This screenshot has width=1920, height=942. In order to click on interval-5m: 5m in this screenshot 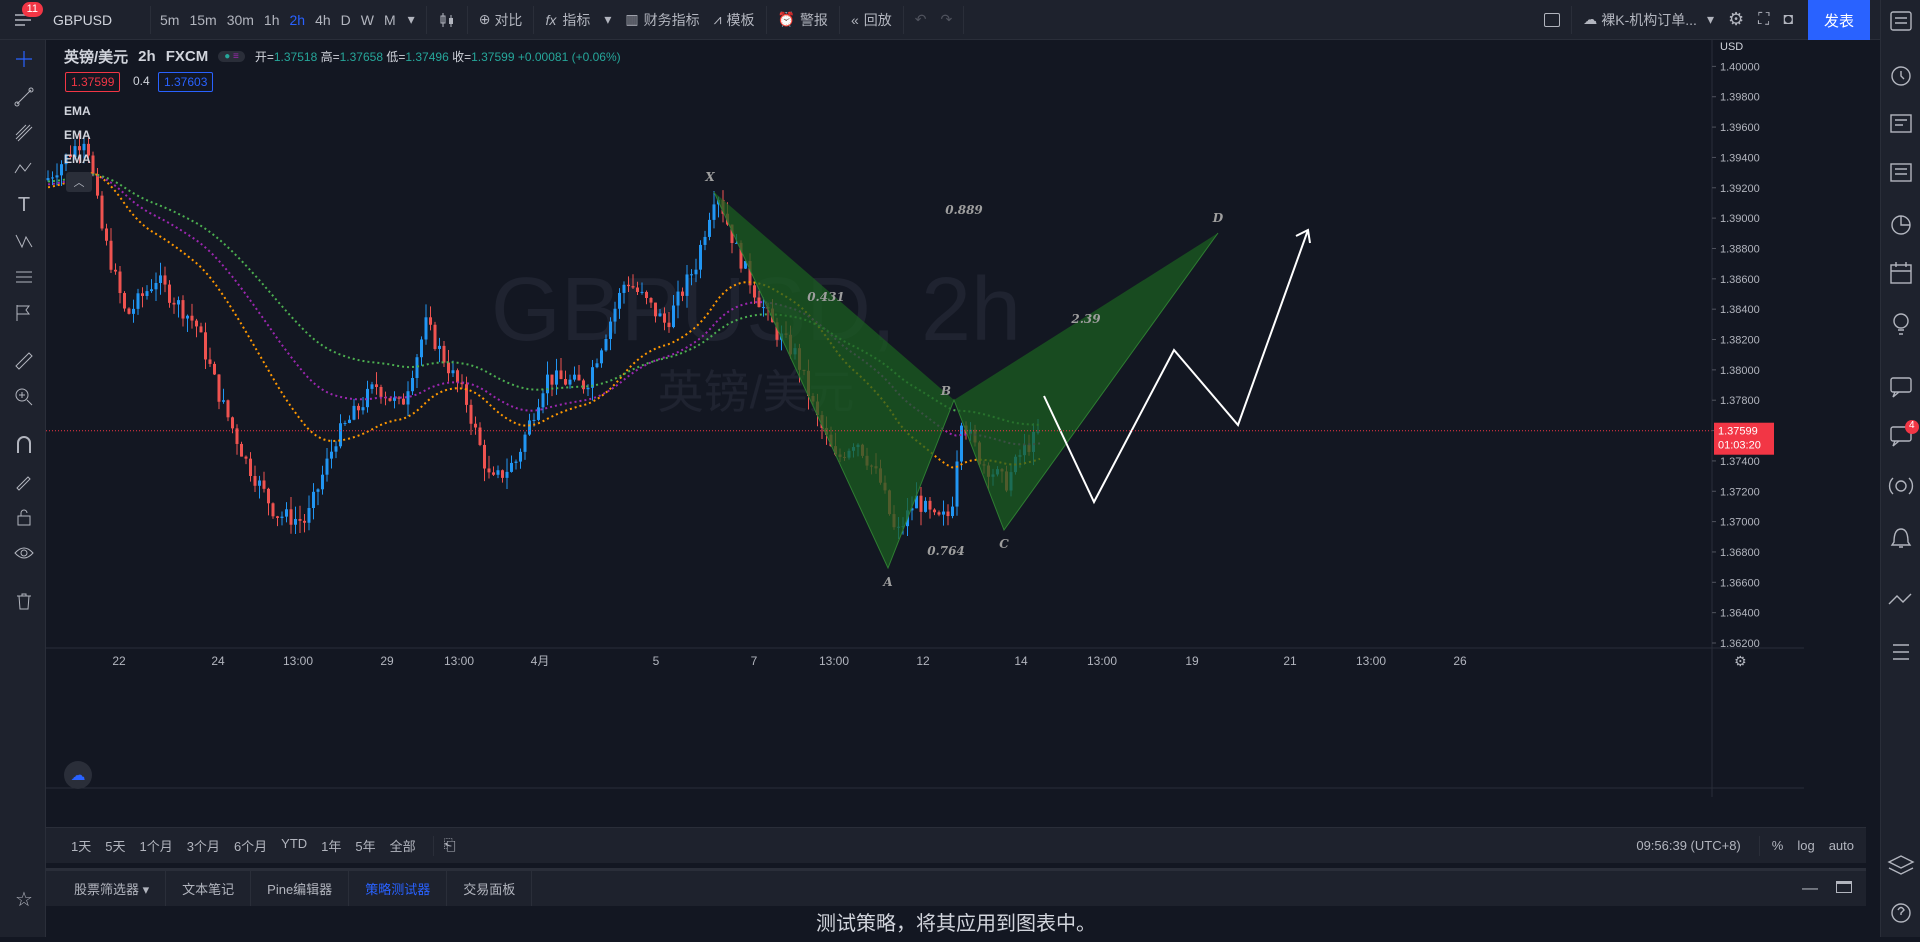, I will do `click(169, 20)`.